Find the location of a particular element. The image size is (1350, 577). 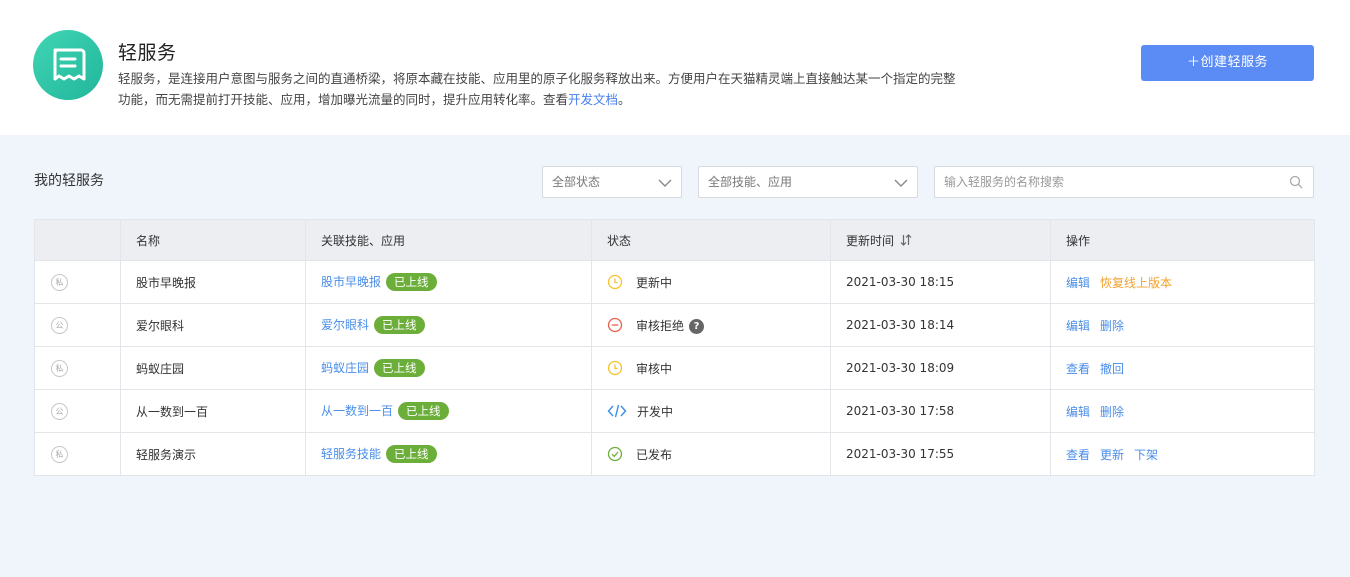

page-title: 轻服务 is located at coordinates (147, 53).